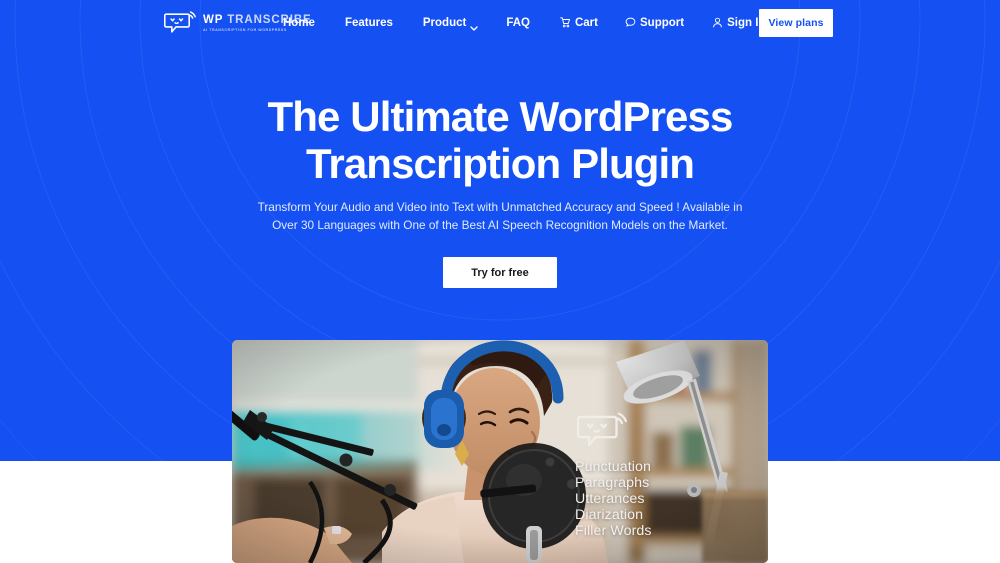 Image resolution: width=1000 pixels, height=563 pixels. I want to click on nav-item-features-label: Features, so click(368, 23).